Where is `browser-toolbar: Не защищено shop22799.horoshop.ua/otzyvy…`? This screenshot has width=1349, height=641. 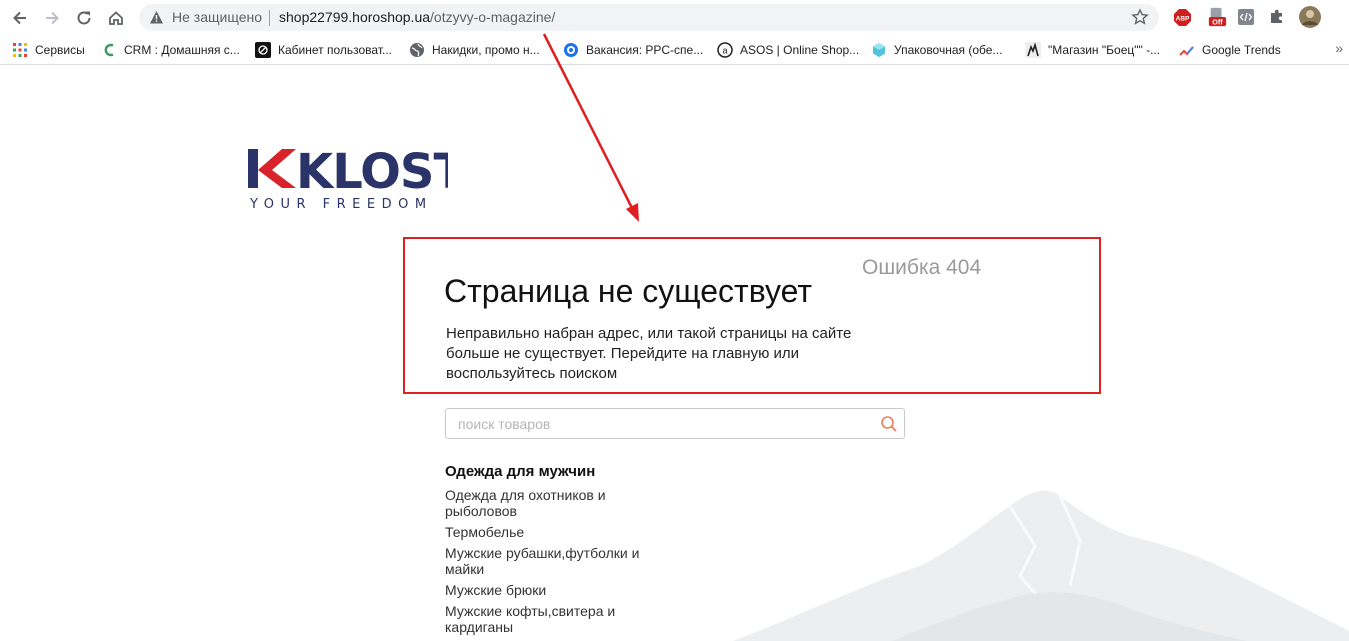 browser-toolbar: Не защищено shop22799.horoshop.ua/otzyvy… is located at coordinates (674, 17).